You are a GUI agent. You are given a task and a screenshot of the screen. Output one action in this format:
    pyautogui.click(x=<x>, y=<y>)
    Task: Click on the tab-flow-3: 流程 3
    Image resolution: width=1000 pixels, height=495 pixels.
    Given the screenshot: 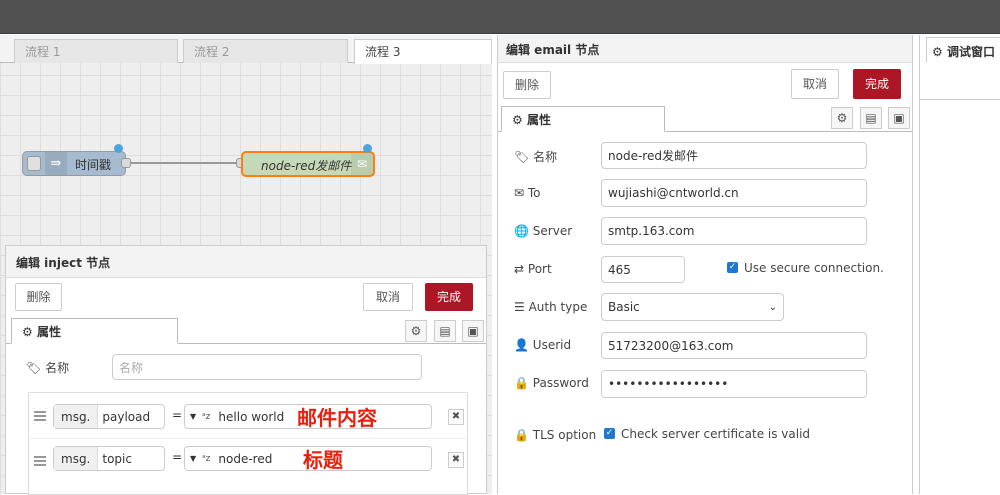 What is the action you would take?
    pyautogui.click(x=423, y=51)
    